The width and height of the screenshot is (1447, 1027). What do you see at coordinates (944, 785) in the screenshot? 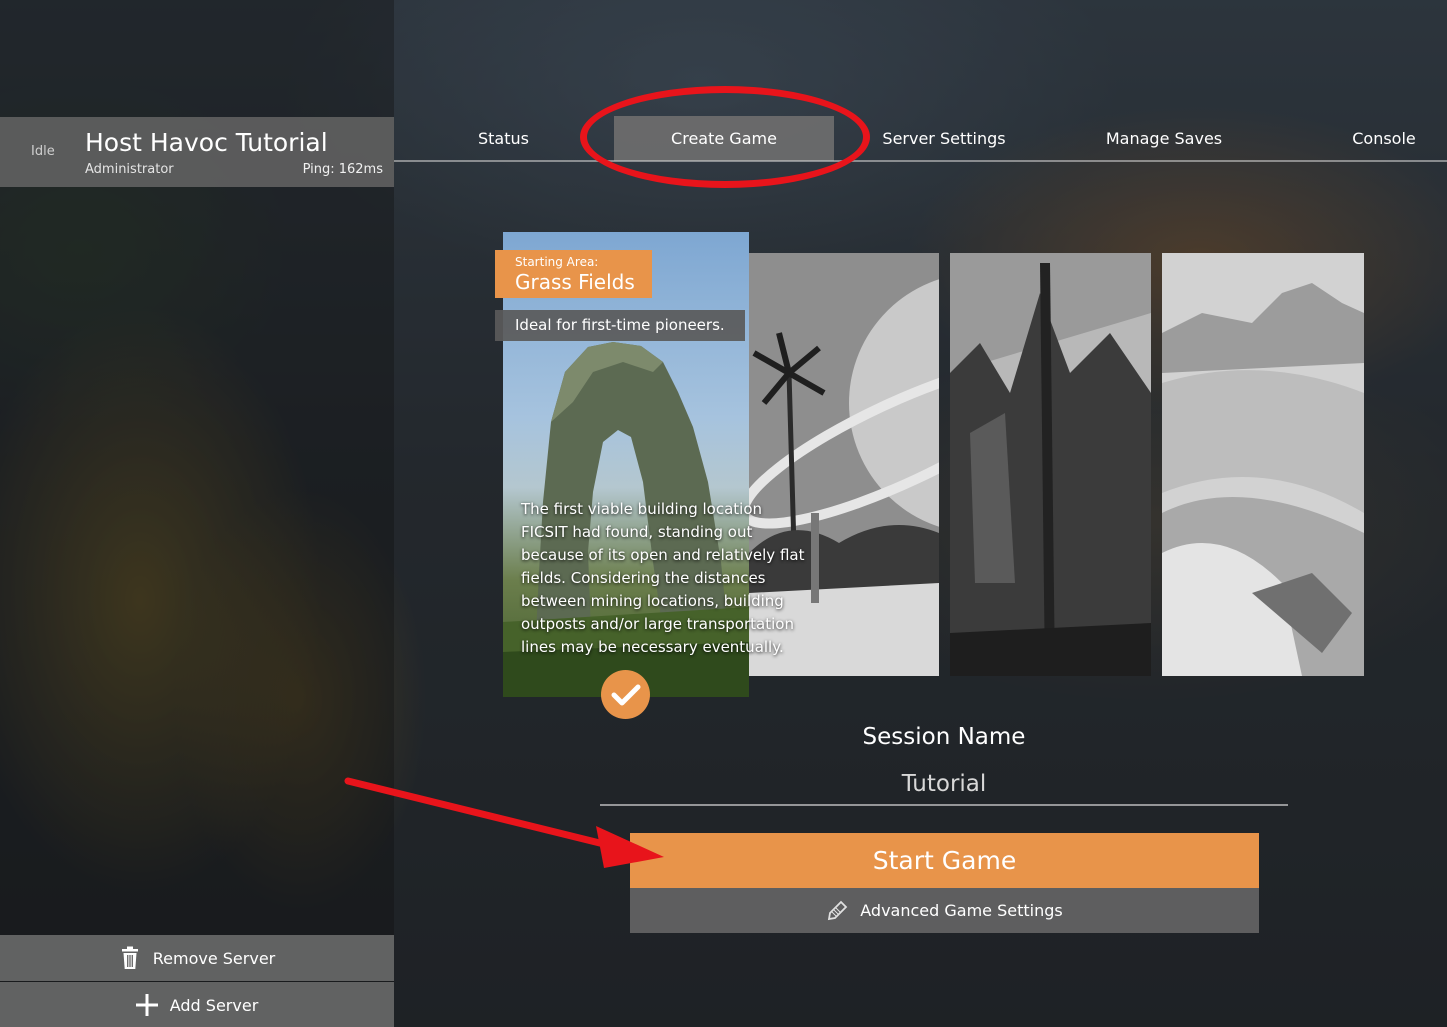
I see `session-name-input` at bounding box center [944, 785].